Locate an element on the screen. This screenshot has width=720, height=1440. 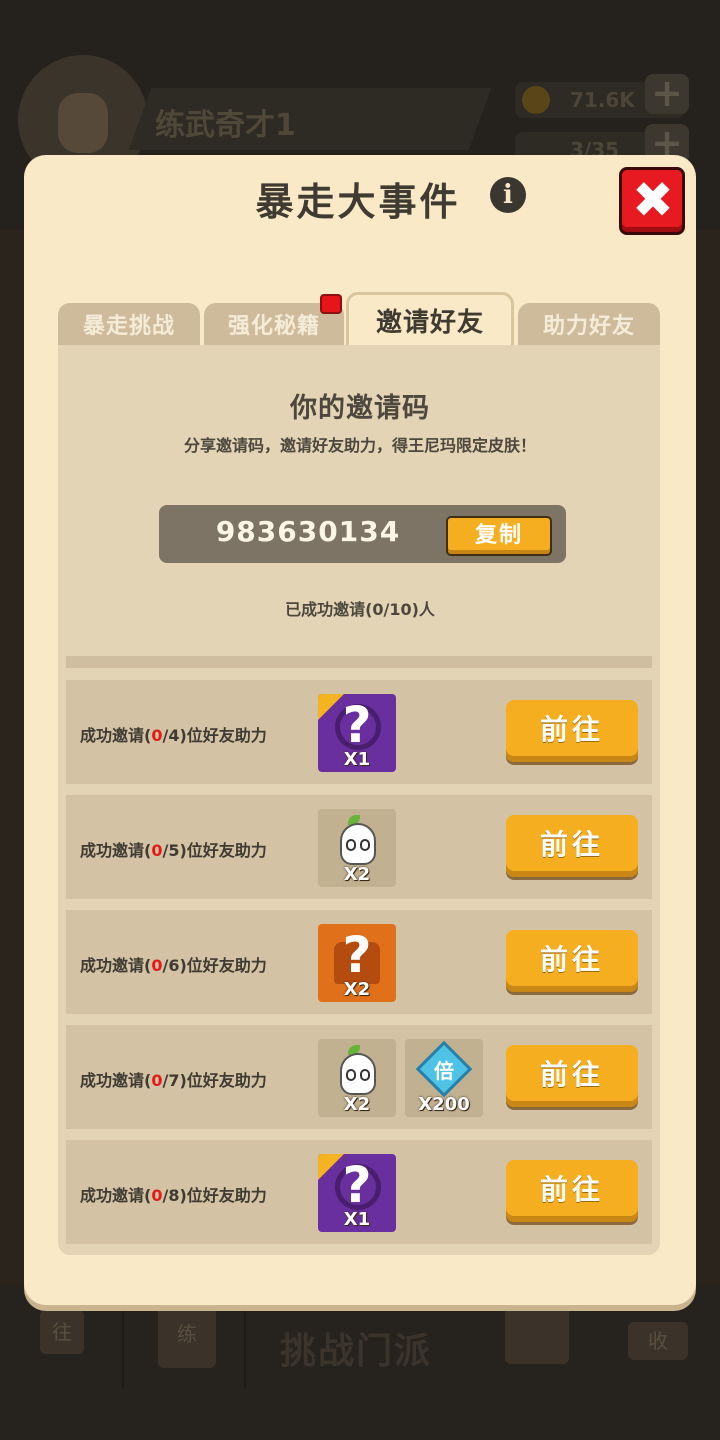
reward-row-1: 成功邀请(0/4)位好友助力 ? X1 前往 is located at coordinates (359, 732).